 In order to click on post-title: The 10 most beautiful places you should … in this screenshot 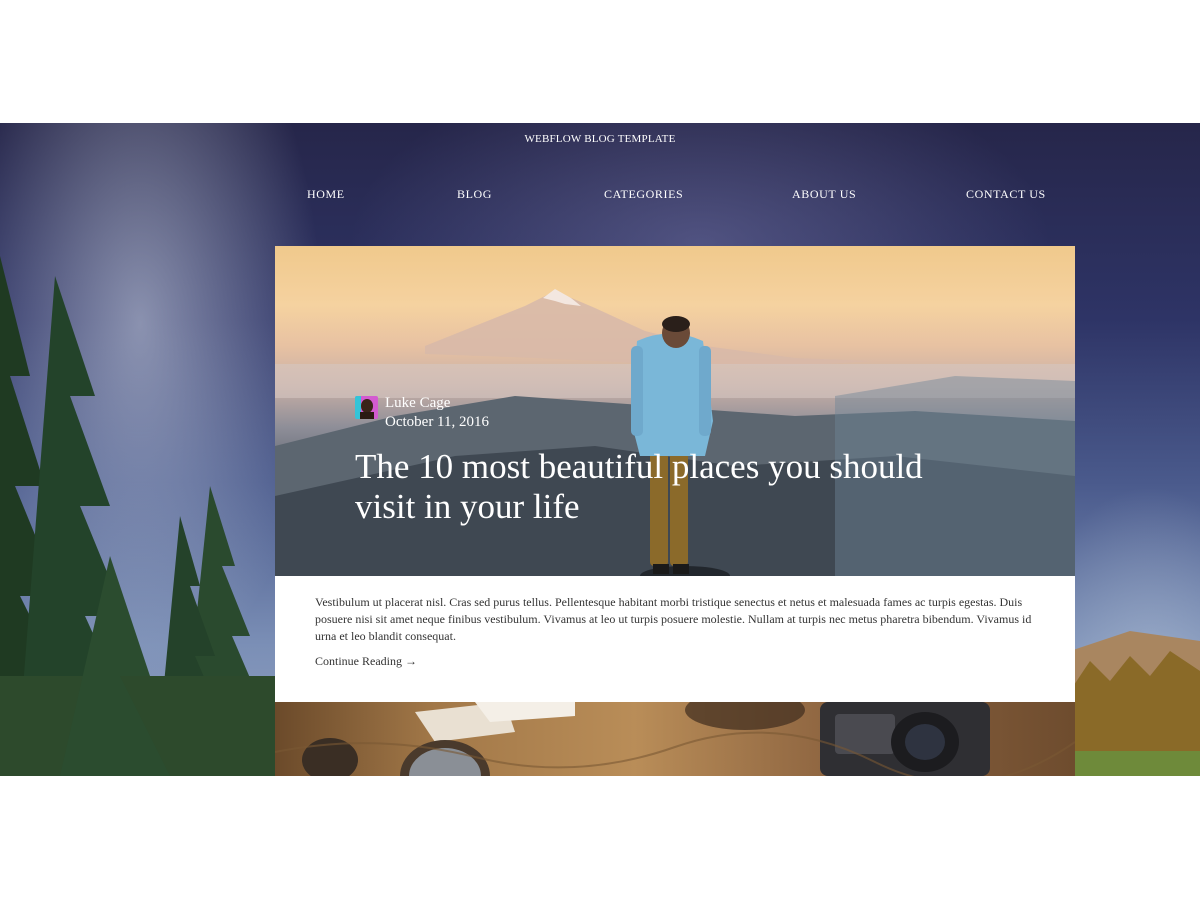, I will do `click(655, 487)`.